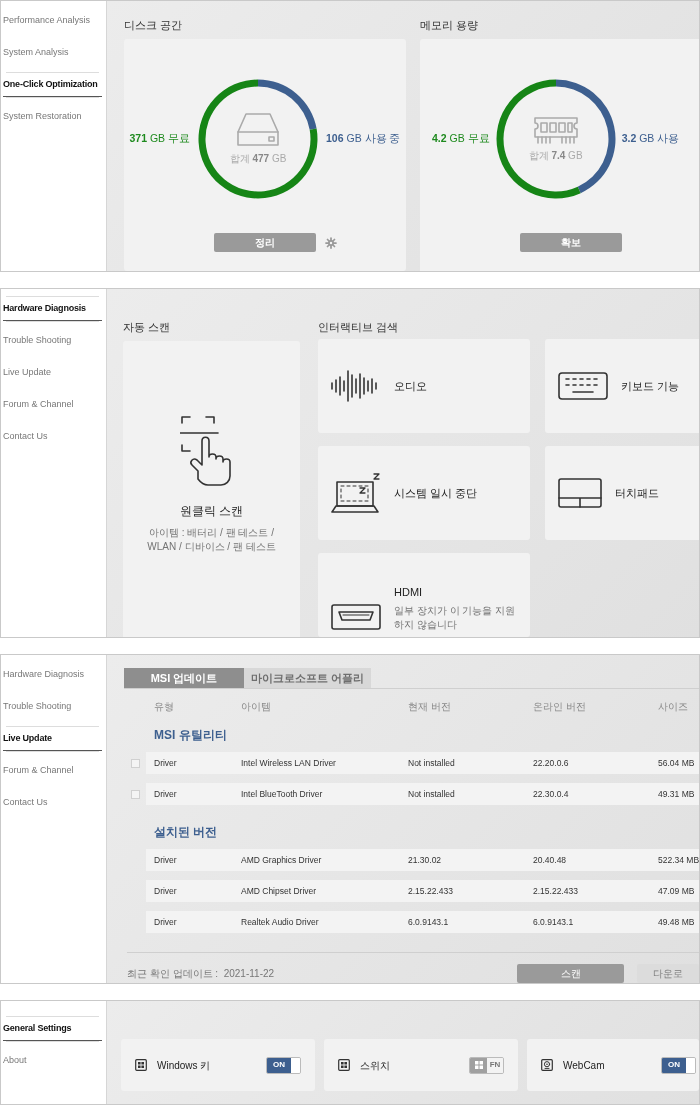 The image size is (700, 1111). I want to click on touchpad-icon, so click(580, 493).